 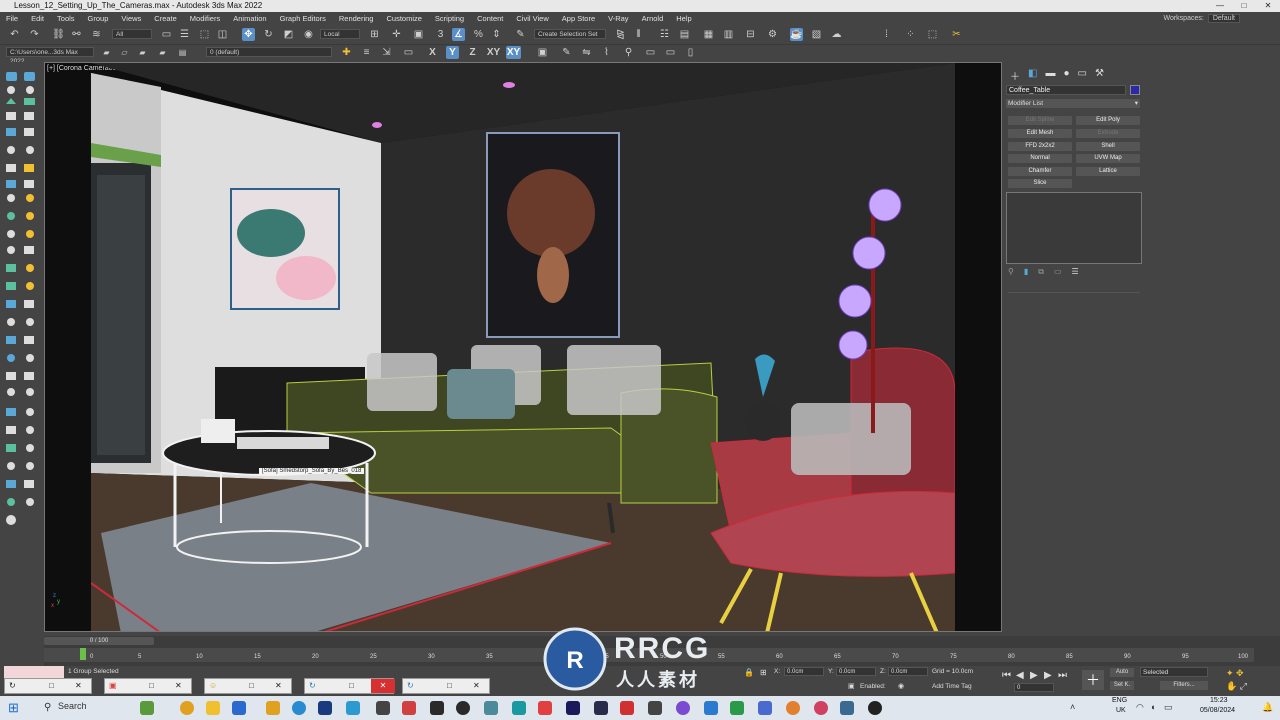 I want to click on align-icon: ⫴, so click(x=638, y=34).